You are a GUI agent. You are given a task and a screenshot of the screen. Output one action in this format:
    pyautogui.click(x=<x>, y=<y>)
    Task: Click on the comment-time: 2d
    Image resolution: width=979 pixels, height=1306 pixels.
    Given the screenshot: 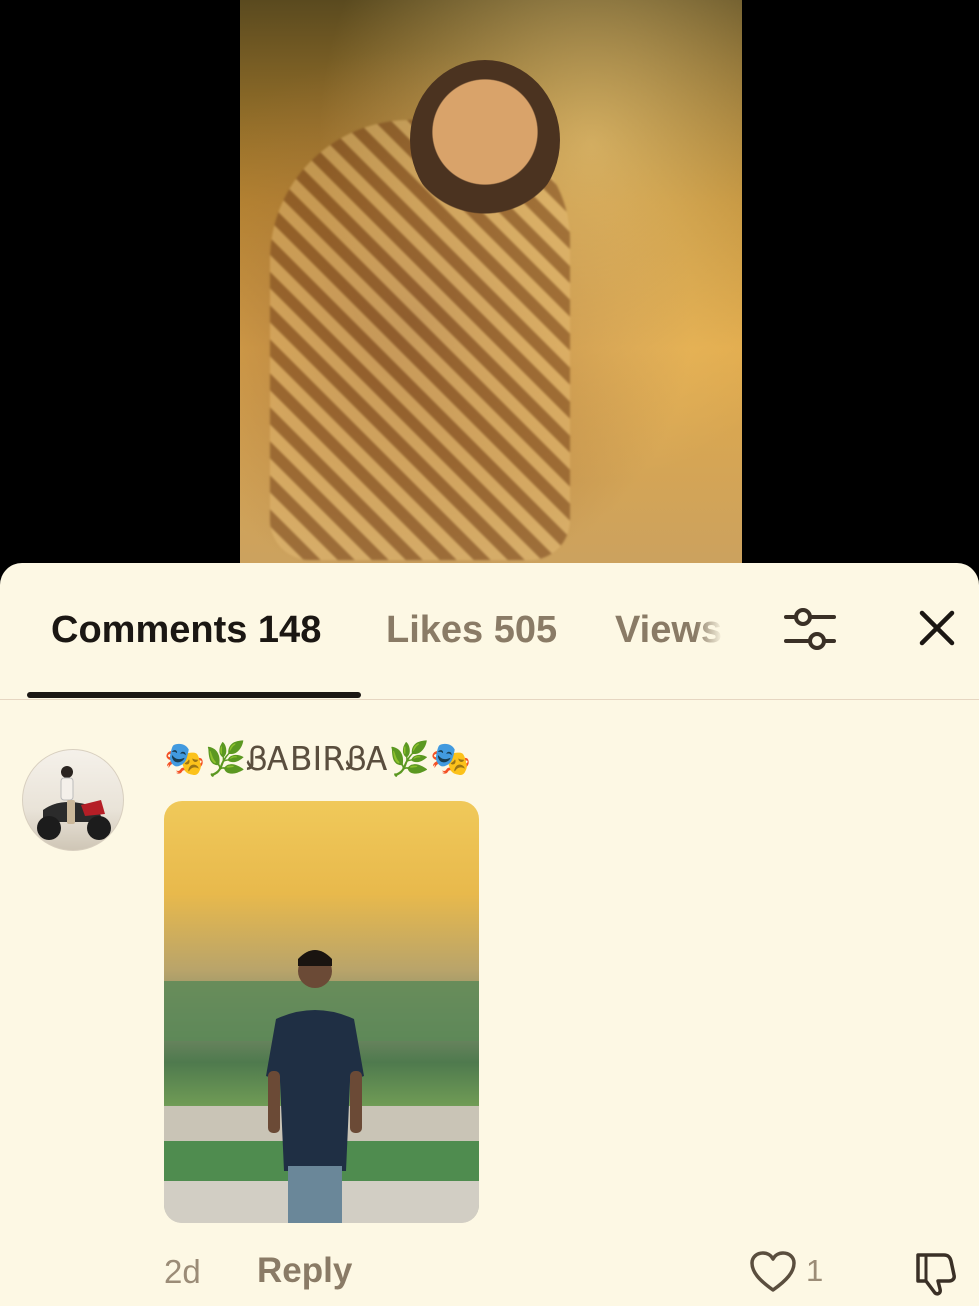 What is the action you would take?
    pyautogui.click(x=182, y=1271)
    